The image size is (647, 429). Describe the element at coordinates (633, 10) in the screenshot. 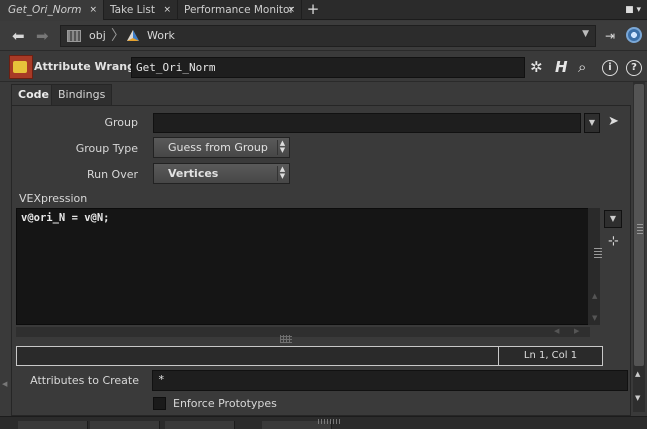

I see `pane-menu-icon: ■ ▾` at that location.